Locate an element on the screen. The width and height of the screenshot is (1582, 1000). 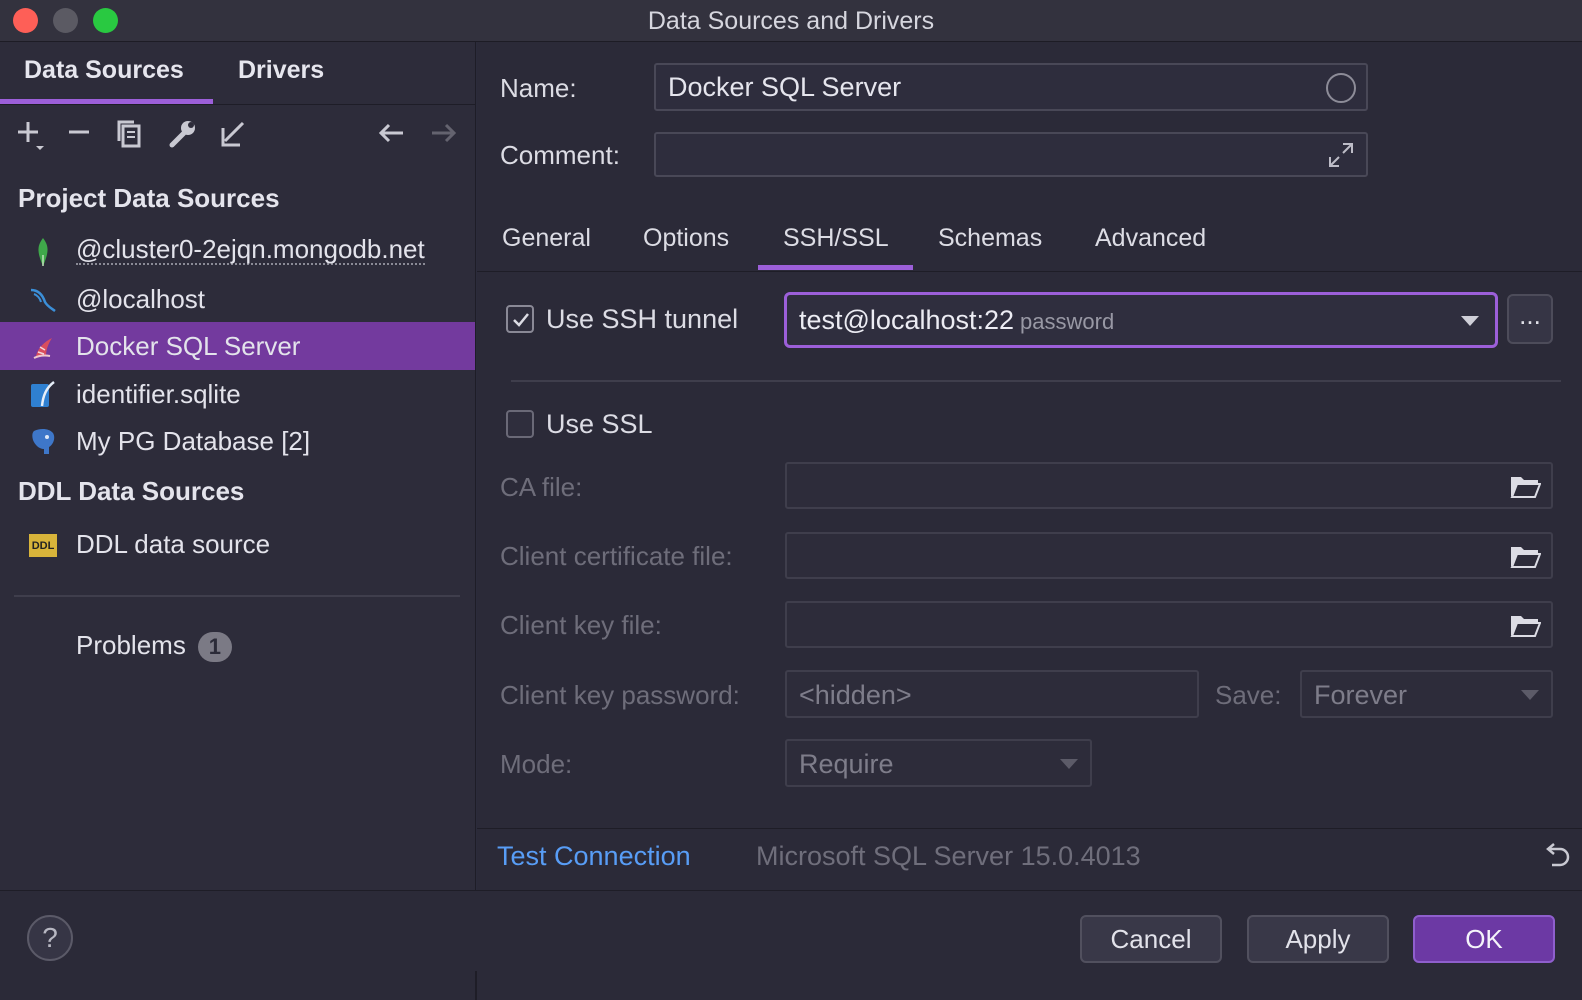
expand-icon is located at coordinates (1341, 155).